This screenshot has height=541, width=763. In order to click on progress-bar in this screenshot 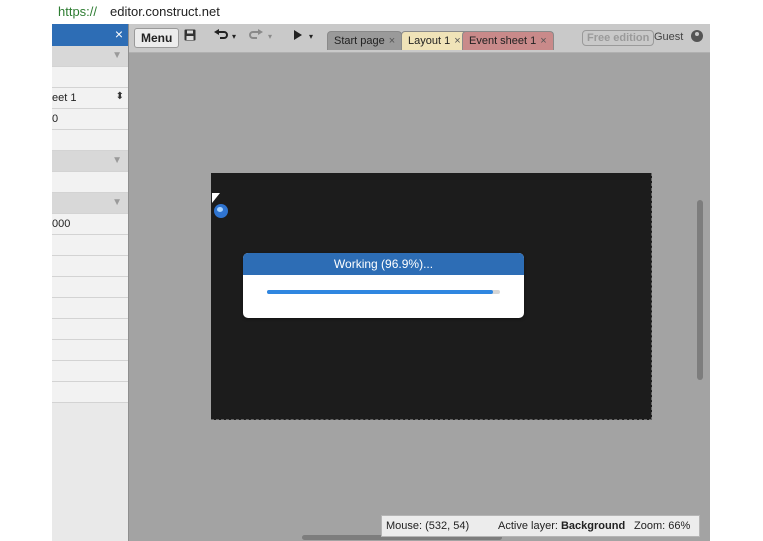, I will do `click(383, 292)`.